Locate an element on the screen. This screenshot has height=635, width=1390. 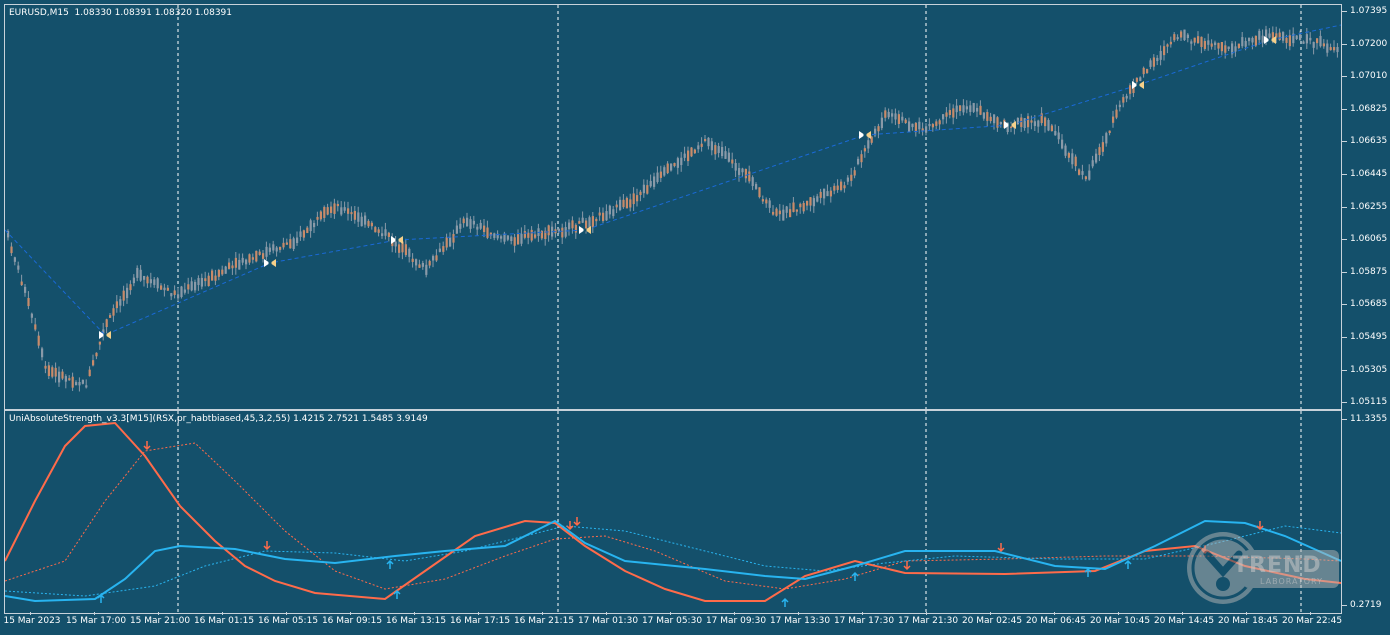
price-level-label: 1.07200 is located at coordinates (1369, 43).